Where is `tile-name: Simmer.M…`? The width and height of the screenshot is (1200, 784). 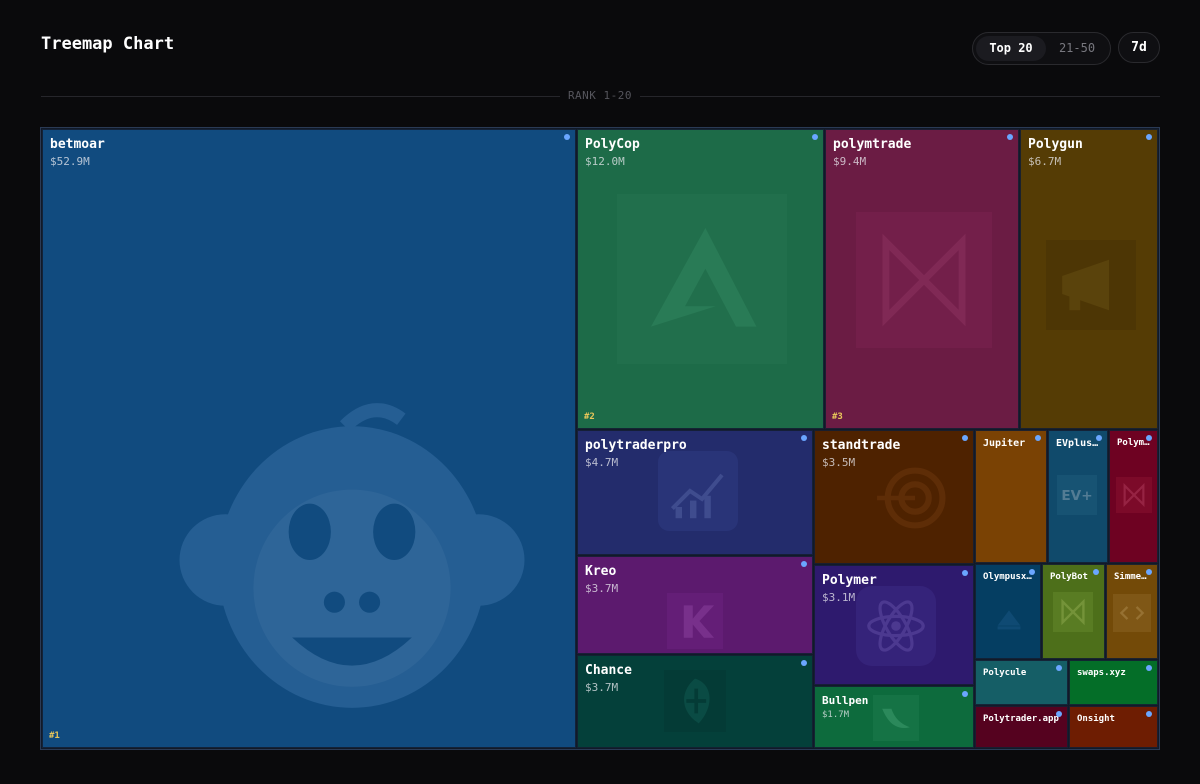 tile-name: Simmer.M… is located at coordinates (1132, 577).